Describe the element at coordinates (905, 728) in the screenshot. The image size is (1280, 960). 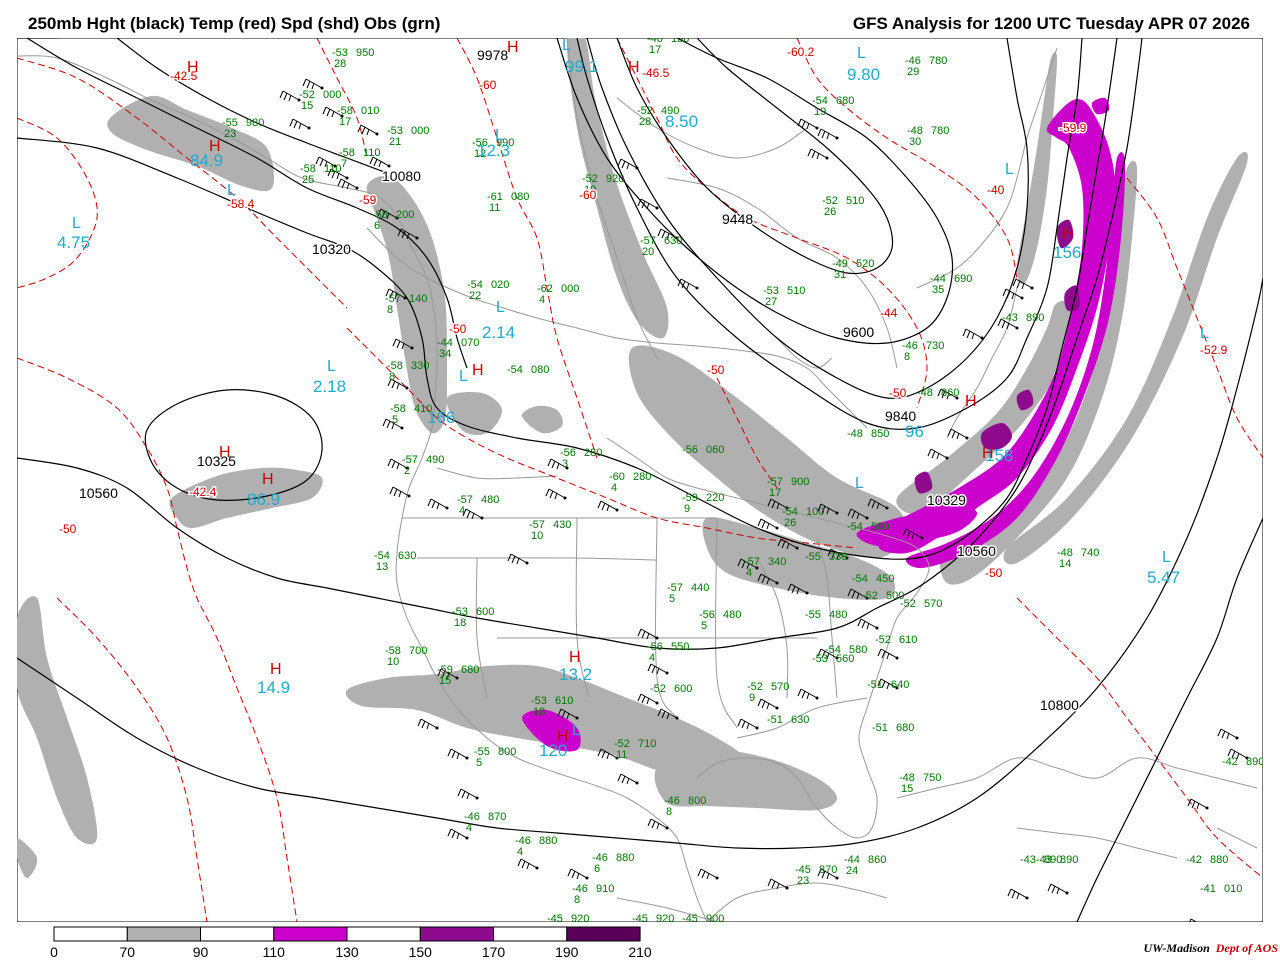
I see `obs-height: 680` at that location.